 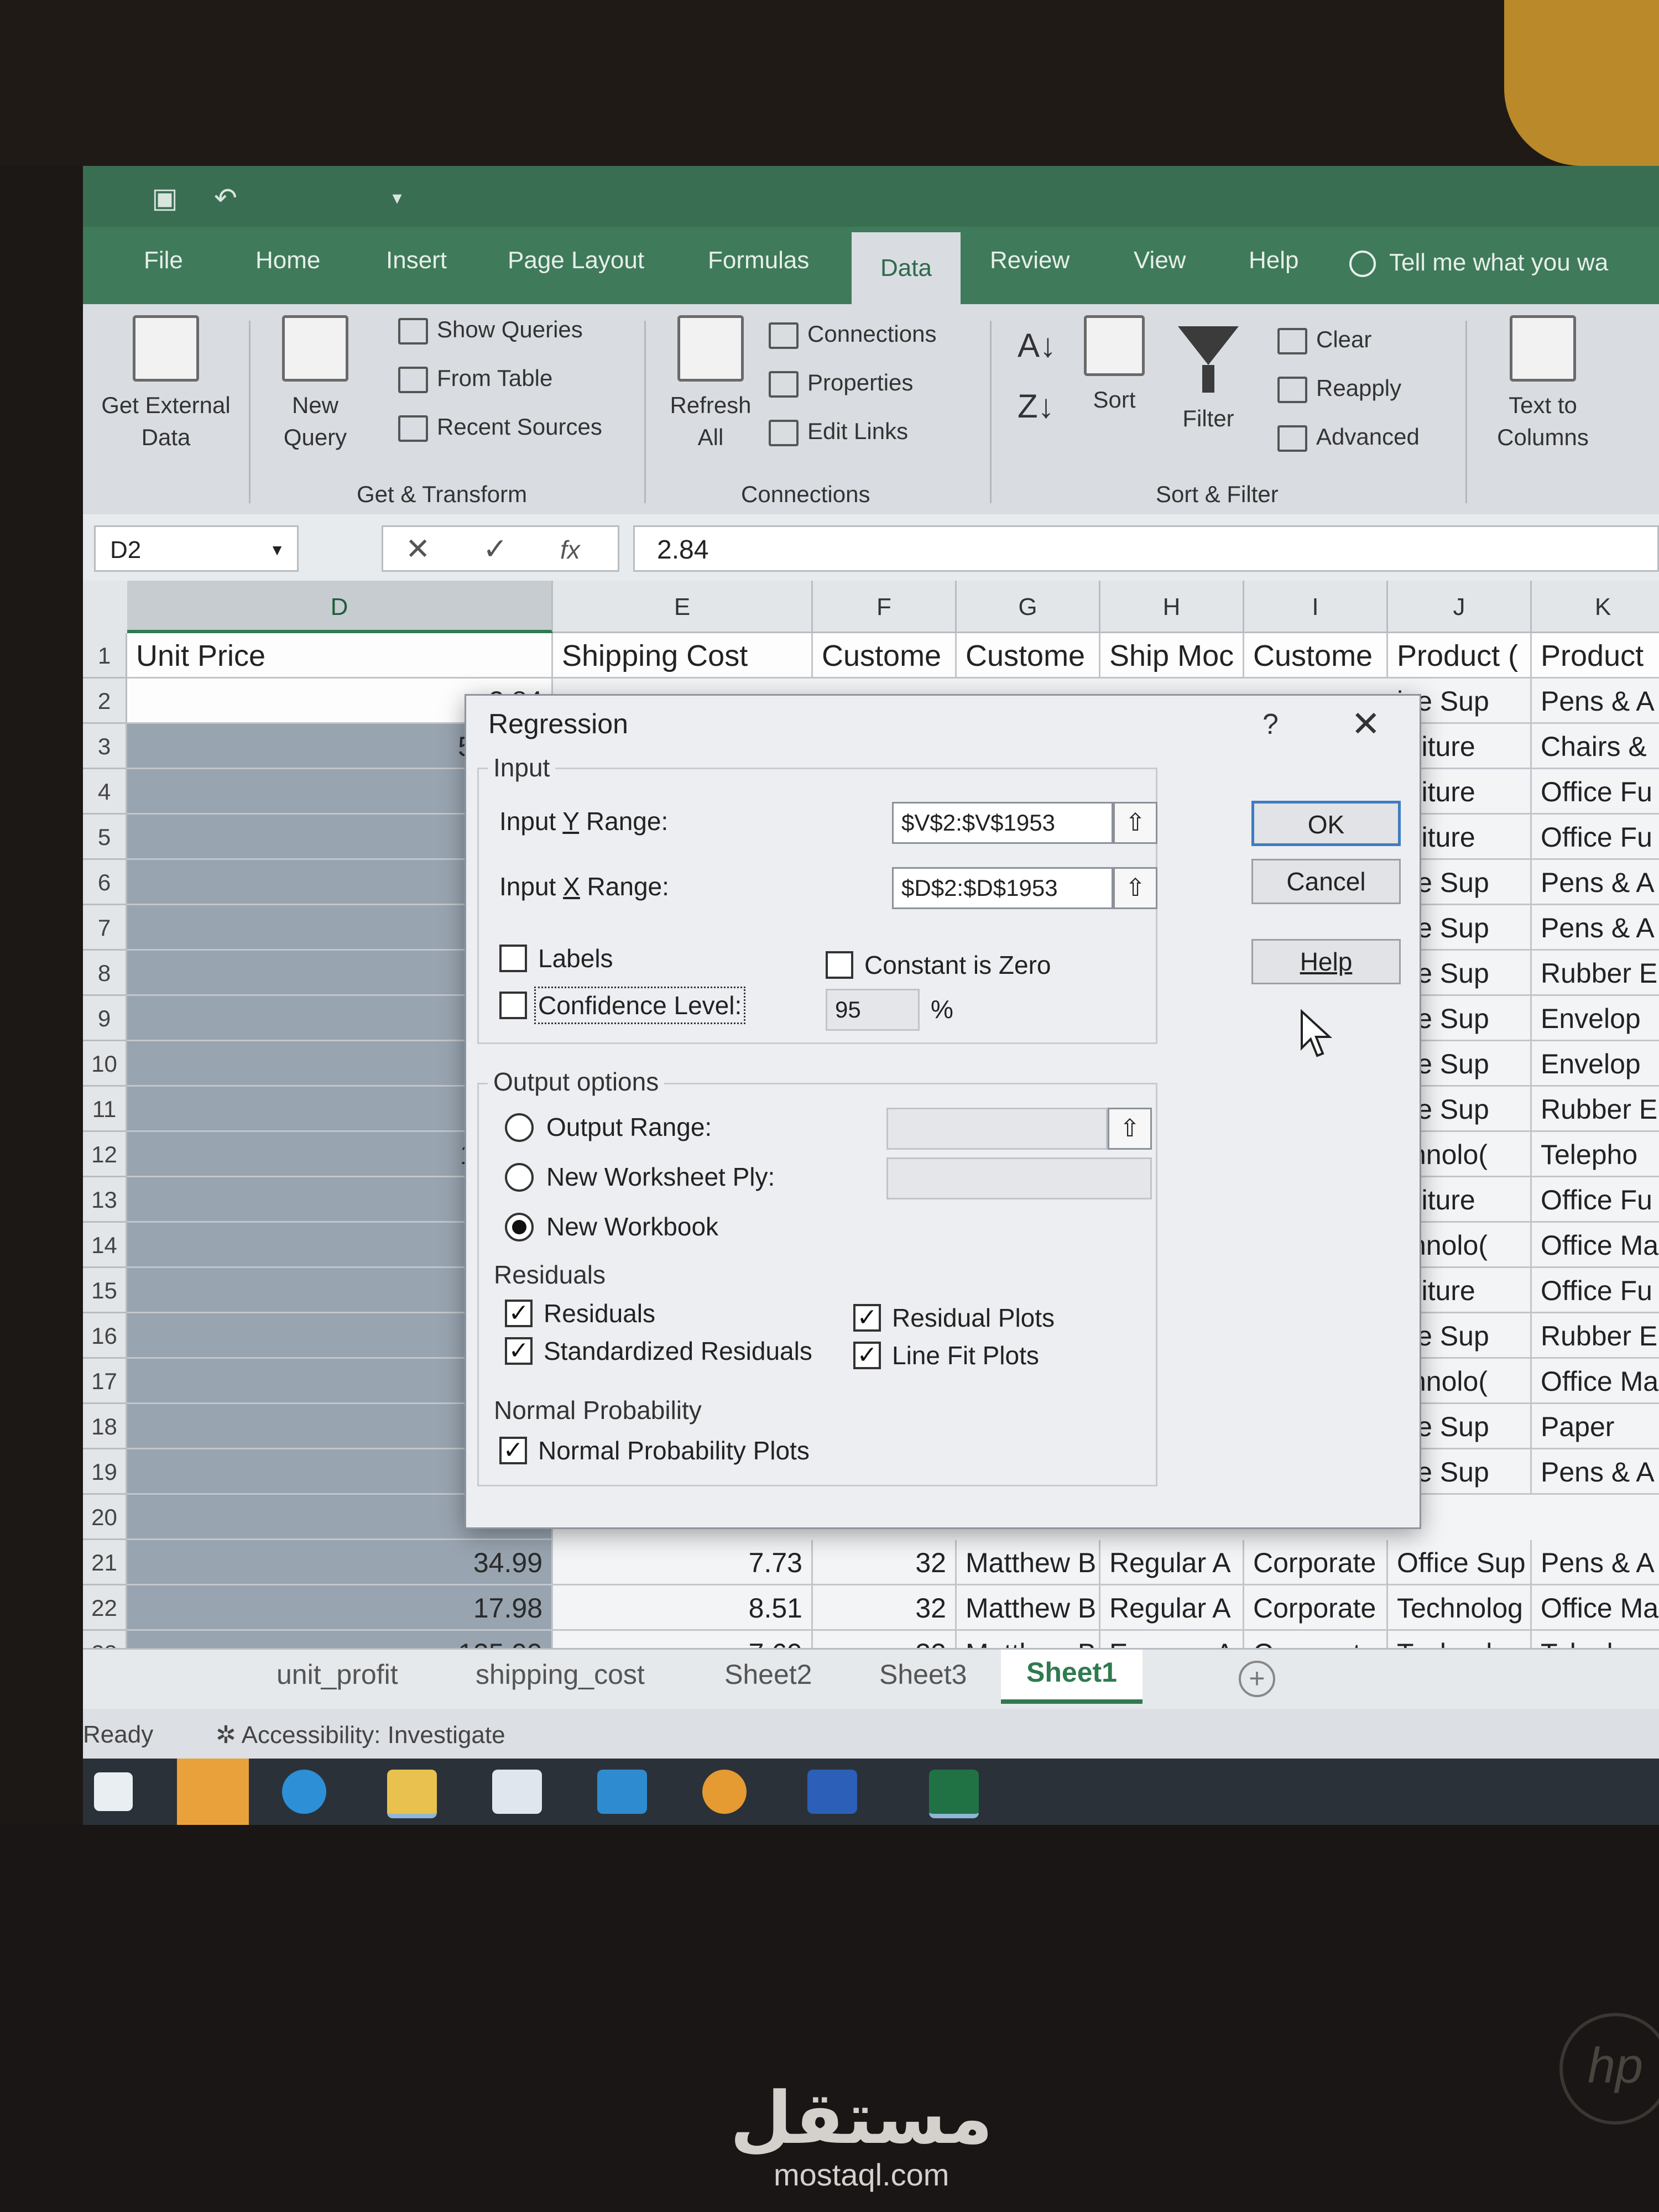 What do you see at coordinates (105, 792) in the screenshot?
I see `row-header: 4` at bounding box center [105, 792].